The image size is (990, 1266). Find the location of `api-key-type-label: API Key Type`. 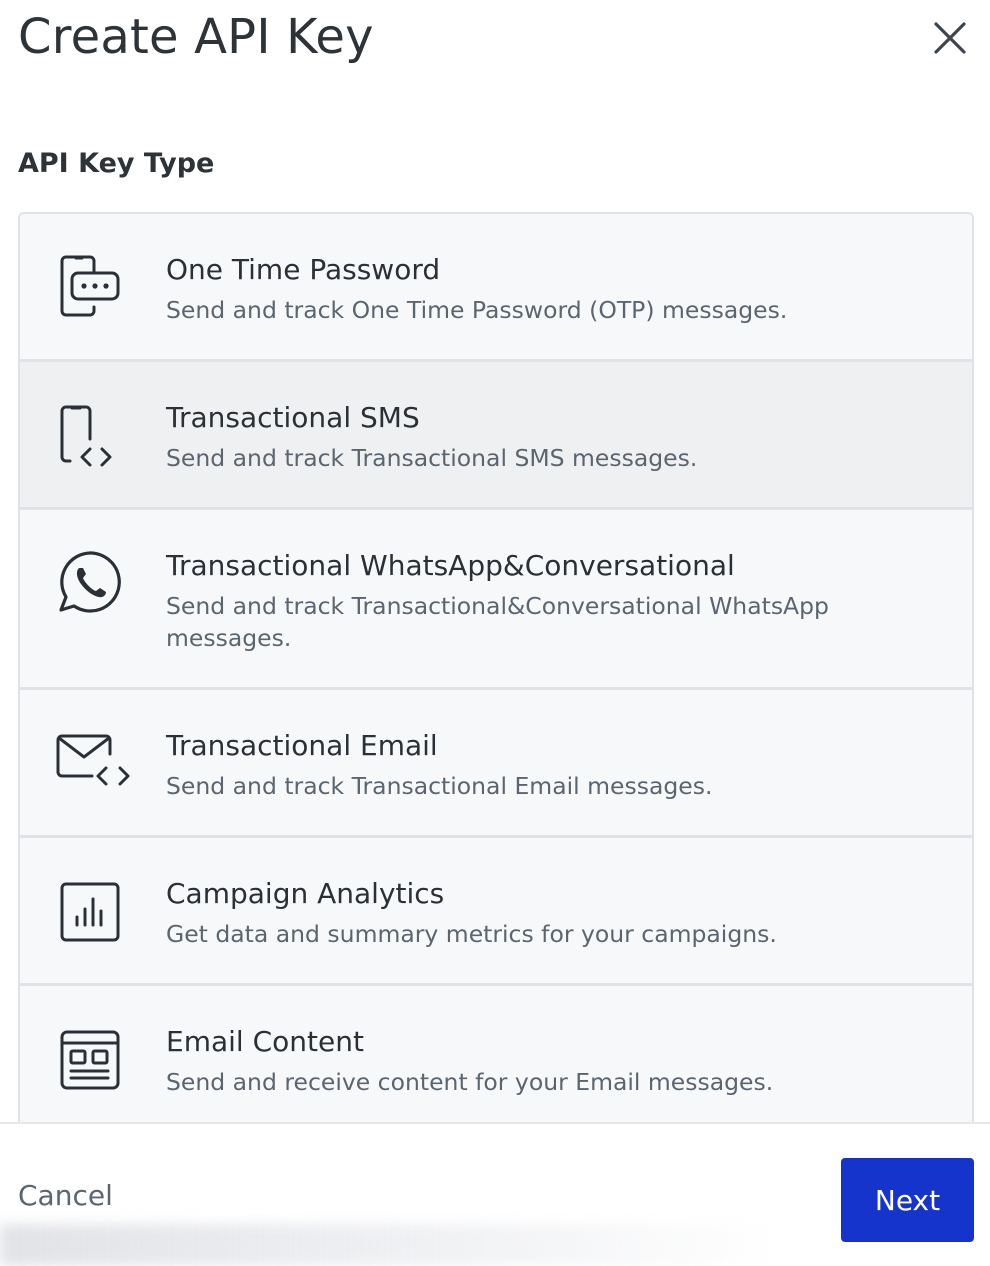

api-key-type-label: API Key Type is located at coordinates (116, 163).